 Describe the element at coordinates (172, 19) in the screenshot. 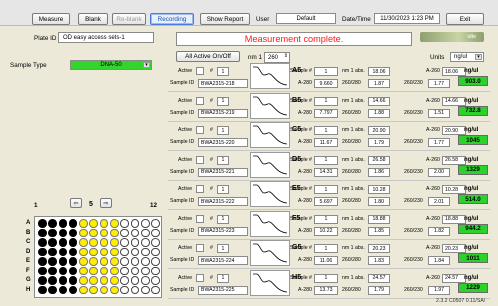

I see `recording-button: Recording` at that location.